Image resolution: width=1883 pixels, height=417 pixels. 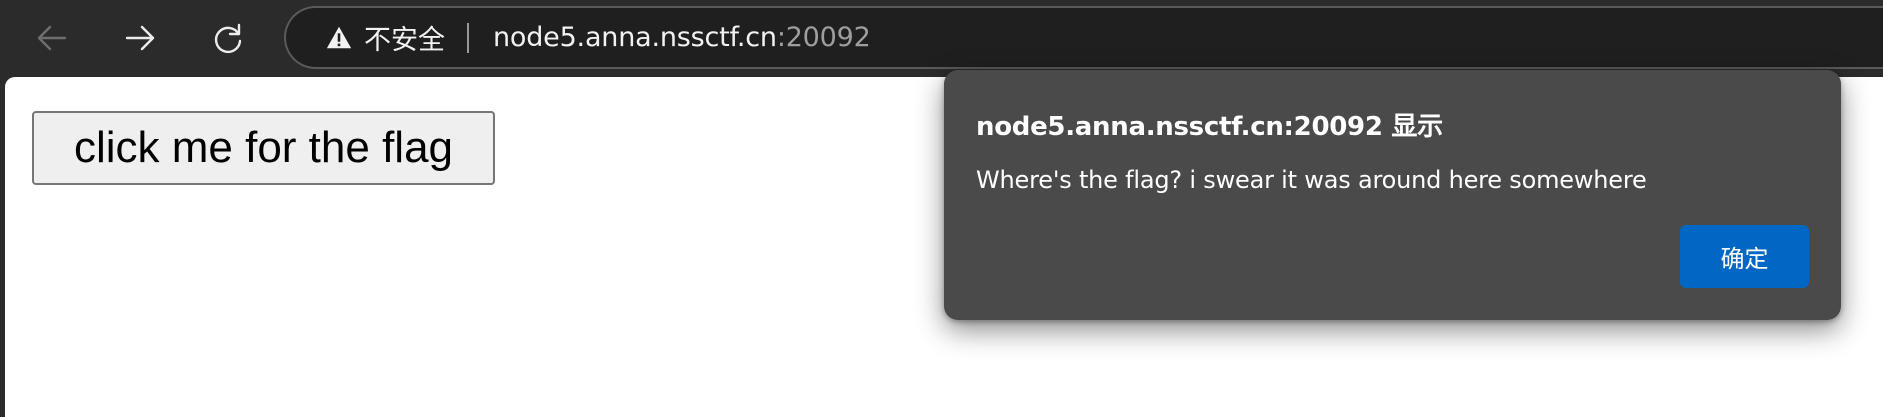 What do you see at coordinates (339, 38) in the screenshot?
I see `warning-triangle-icon` at bounding box center [339, 38].